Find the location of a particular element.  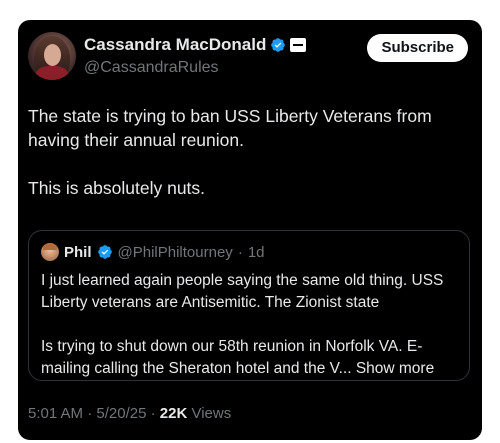

quoted-tweet-header: Phil @PhilPhiltourney · 1d is located at coordinates (153, 252).